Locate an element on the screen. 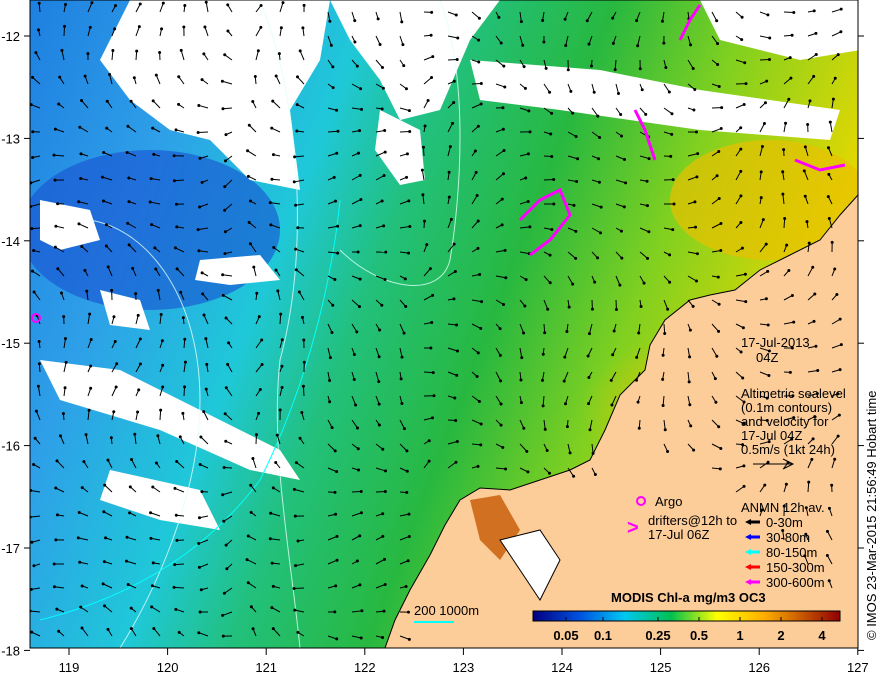  y-tick-label: -15 is located at coordinates (10, 343).